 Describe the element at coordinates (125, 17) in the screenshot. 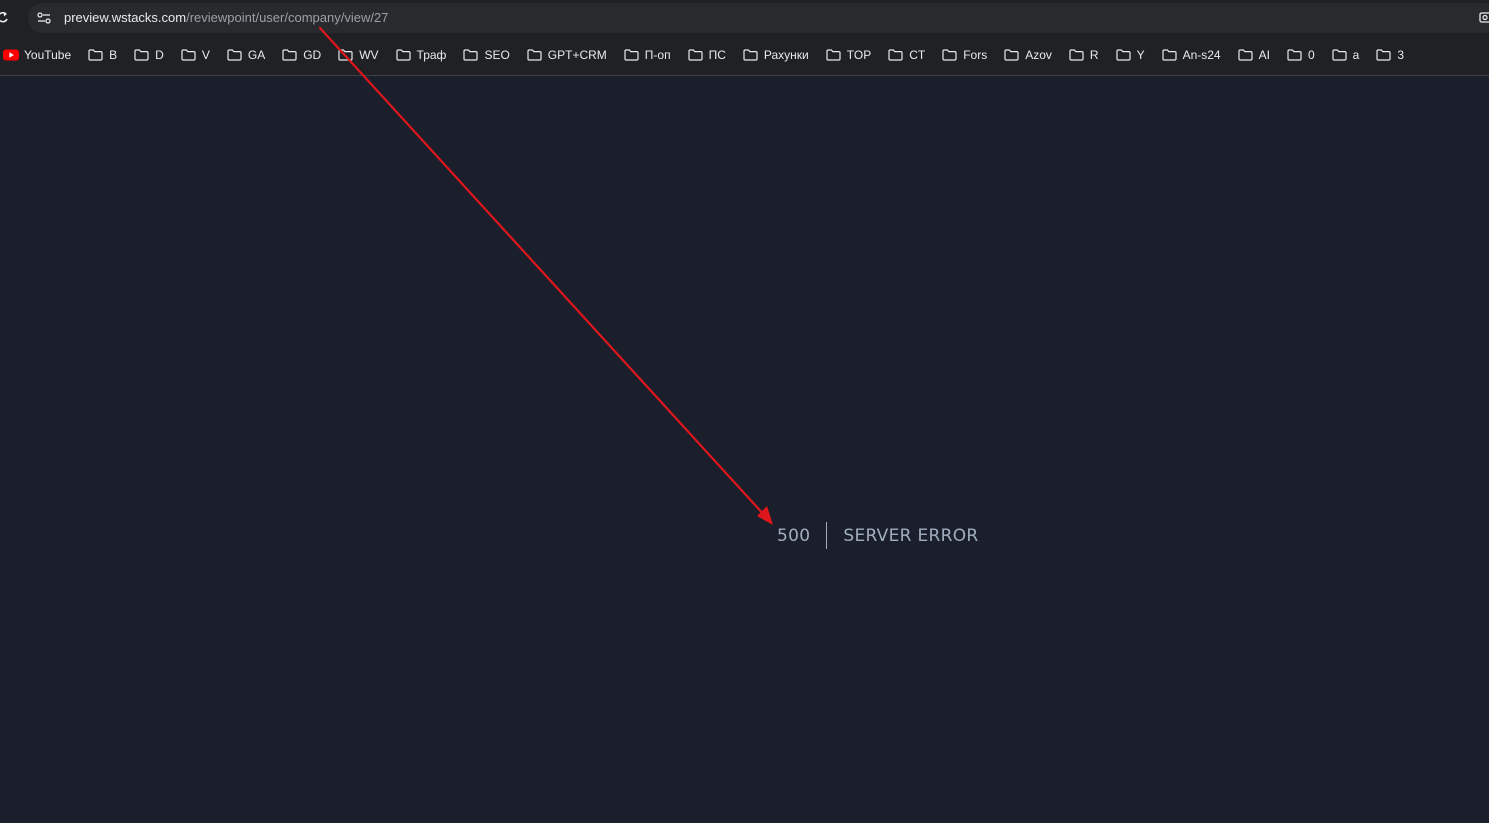

I see `url-host: preview.wstacks.com` at that location.